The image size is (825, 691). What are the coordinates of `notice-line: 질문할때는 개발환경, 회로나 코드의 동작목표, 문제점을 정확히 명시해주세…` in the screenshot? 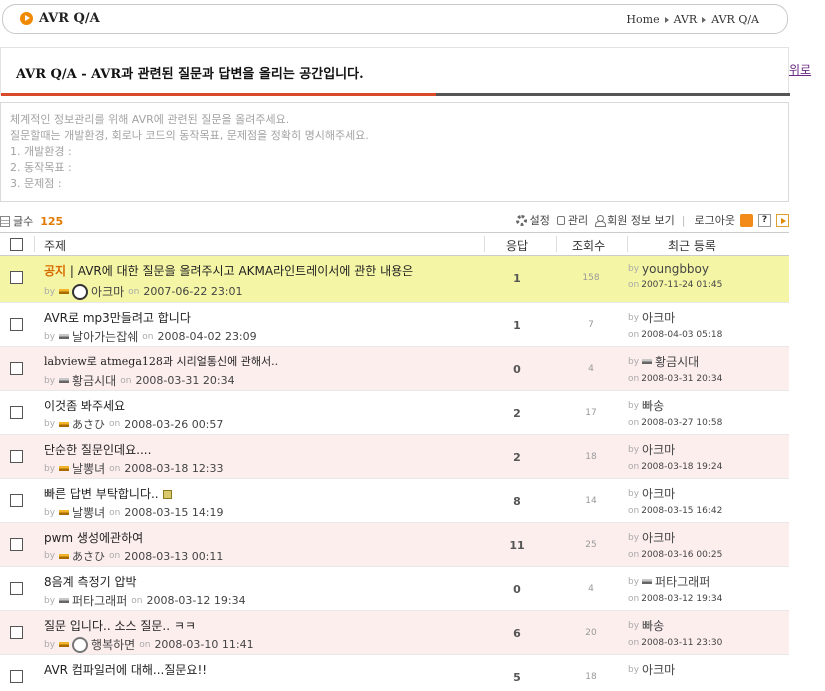 It's located at (189, 135).